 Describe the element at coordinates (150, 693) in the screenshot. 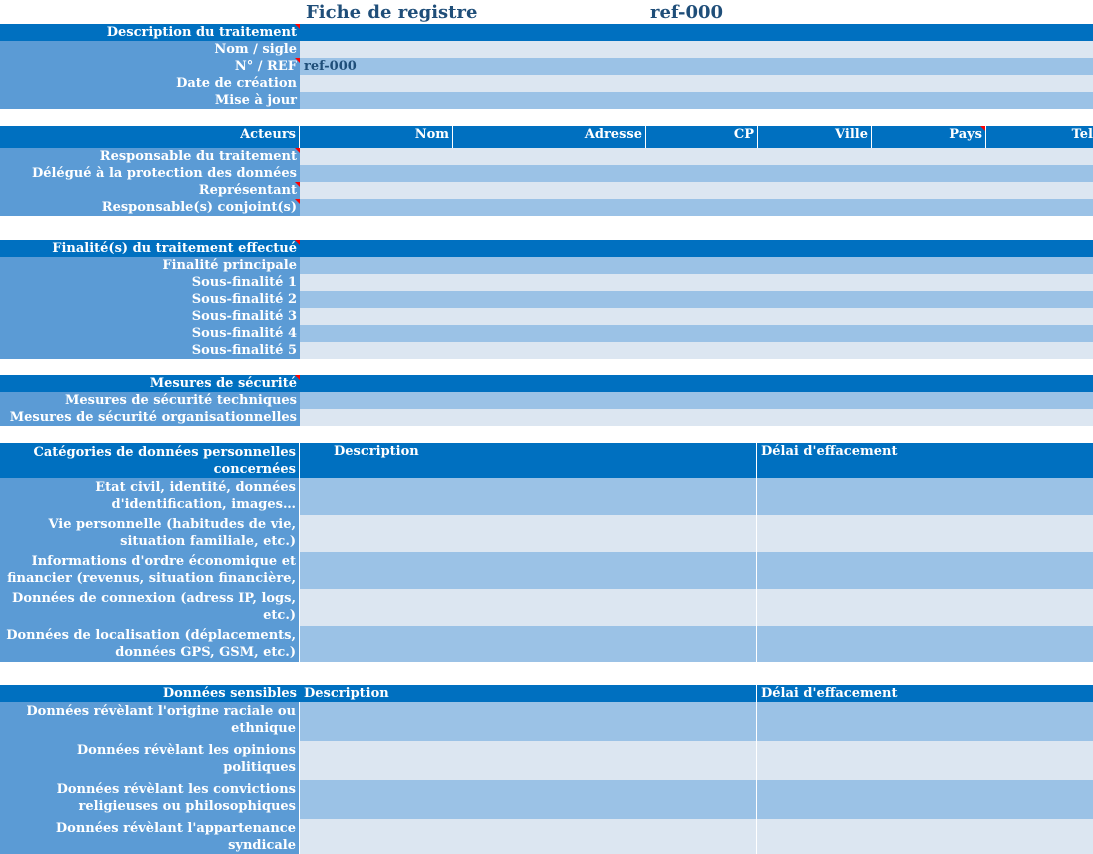

I see `sensibles-title: Données sensibles` at that location.